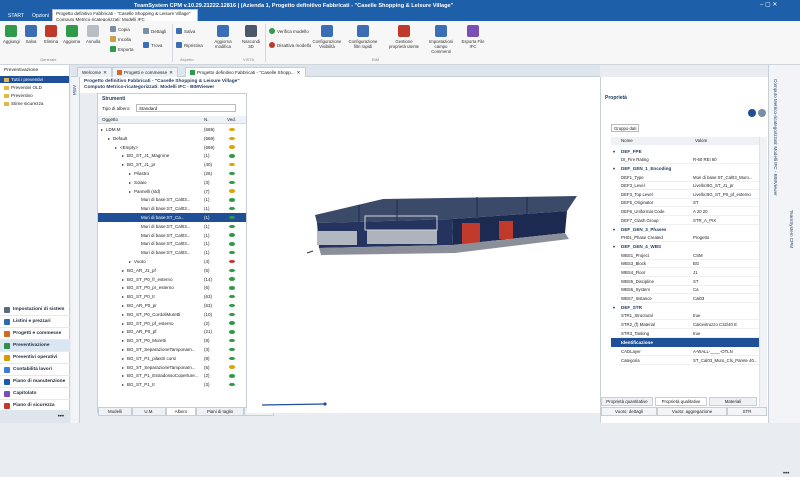  What do you see at coordinates (94, 72) in the screenshot?
I see `tab-welcome: Welcome ✕` at bounding box center [94, 72].